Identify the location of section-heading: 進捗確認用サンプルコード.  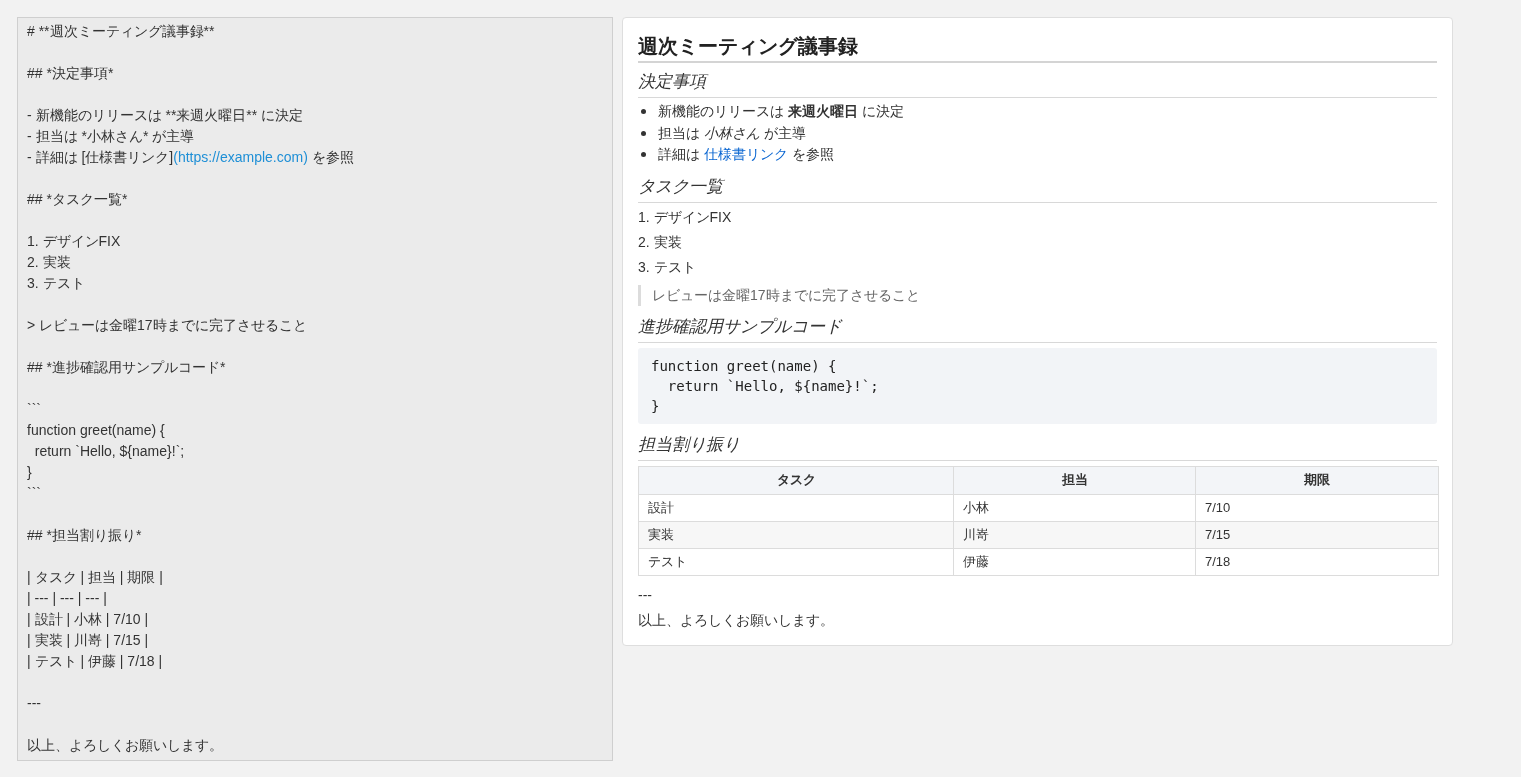
(740, 326).